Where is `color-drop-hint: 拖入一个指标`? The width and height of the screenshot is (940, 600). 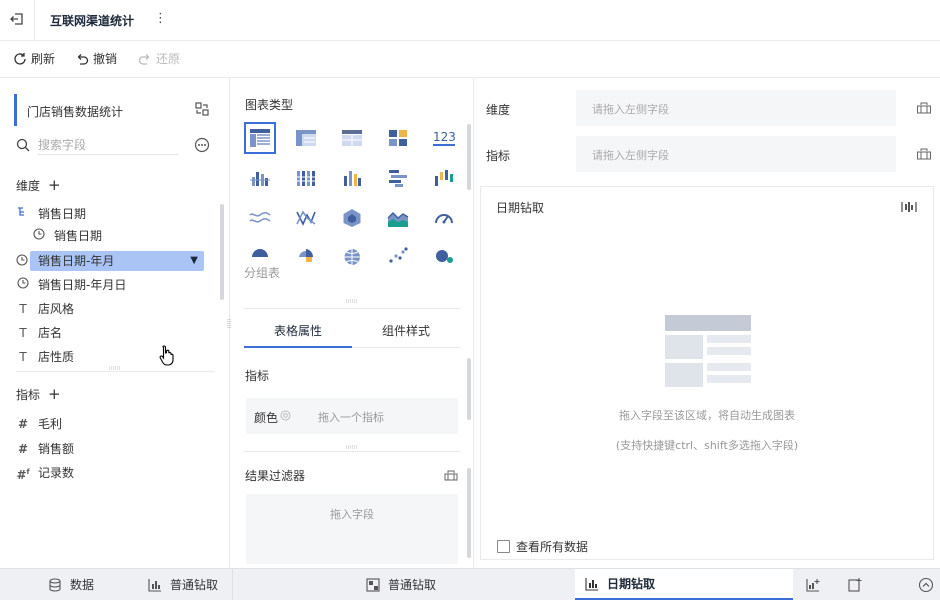
color-drop-hint: 拖入一个指标 is located at coordinates (351, 417).